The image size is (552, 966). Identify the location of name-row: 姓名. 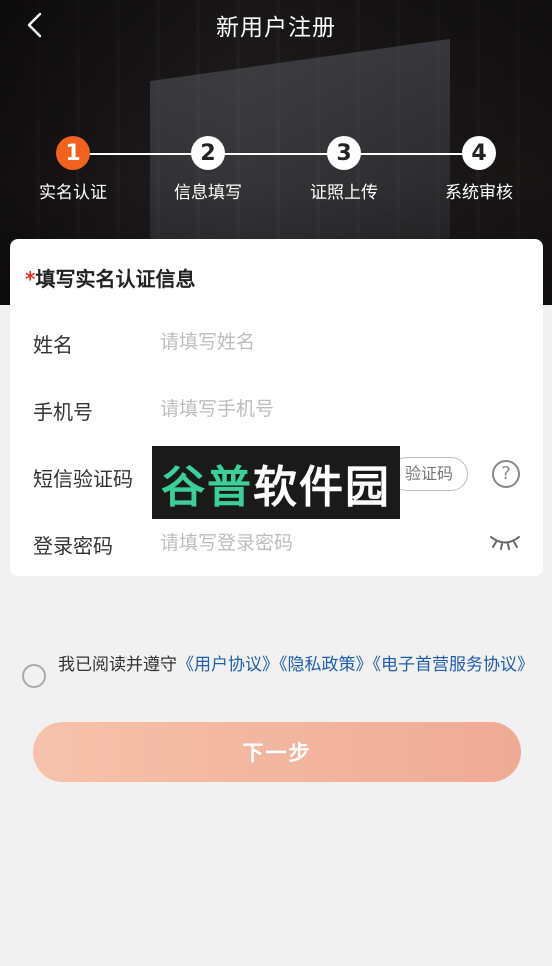
(276, 342).